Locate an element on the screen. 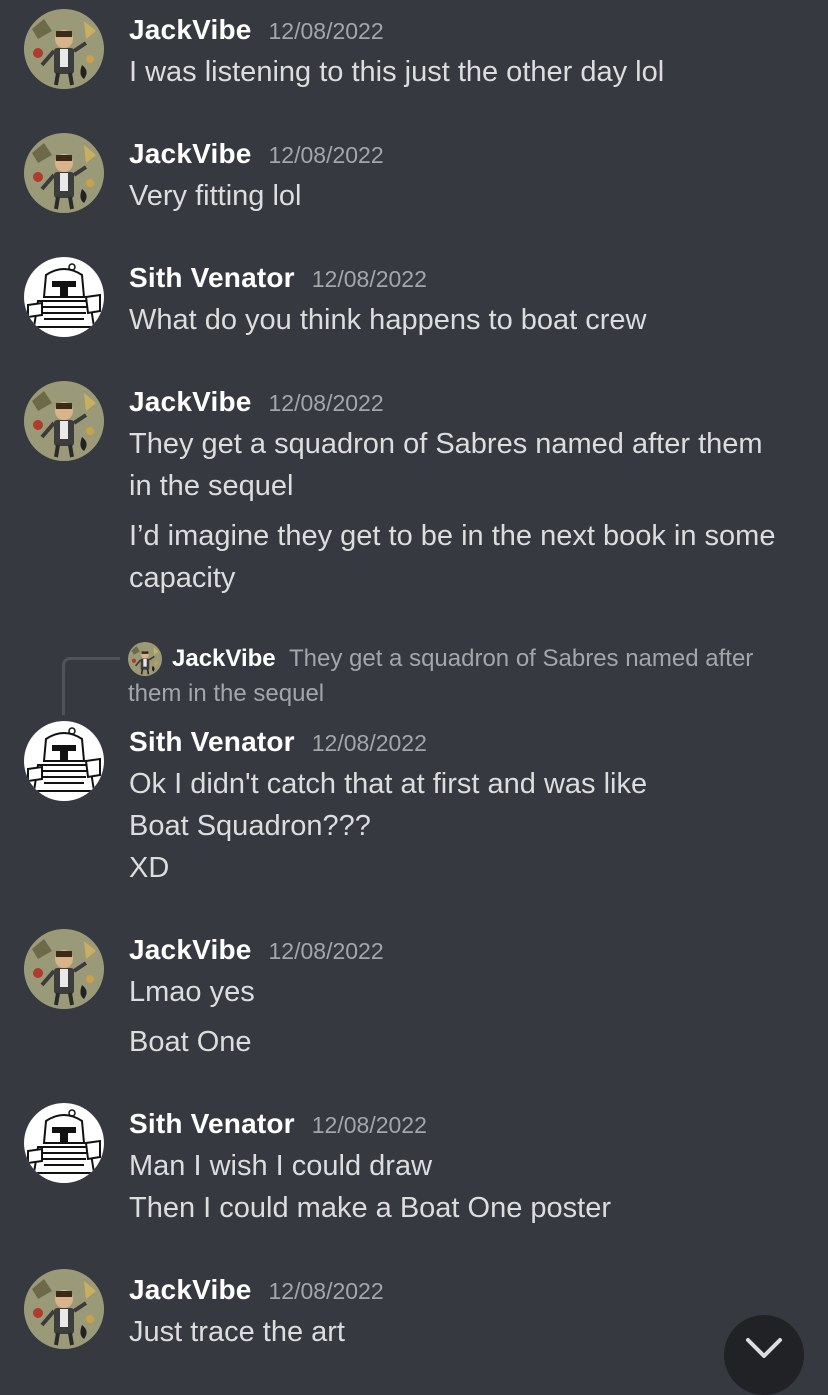  message-text: XD is located at coordinates (149, 868).